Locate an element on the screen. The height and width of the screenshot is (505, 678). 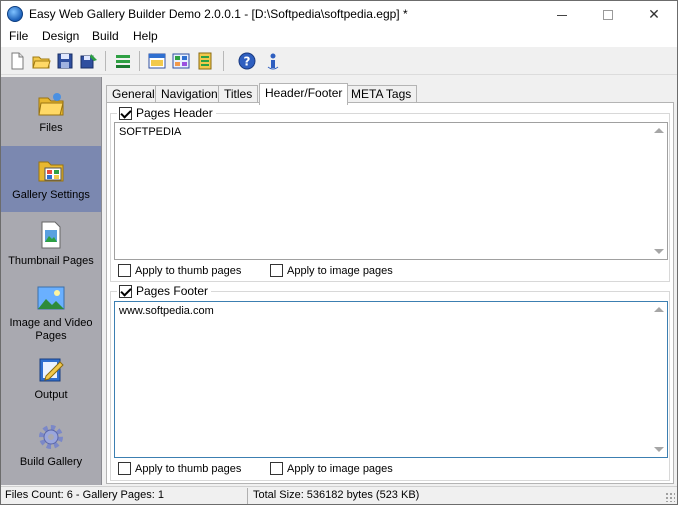
pages-footer-toggle: Pages Footer is located at coordinates (164, 291).